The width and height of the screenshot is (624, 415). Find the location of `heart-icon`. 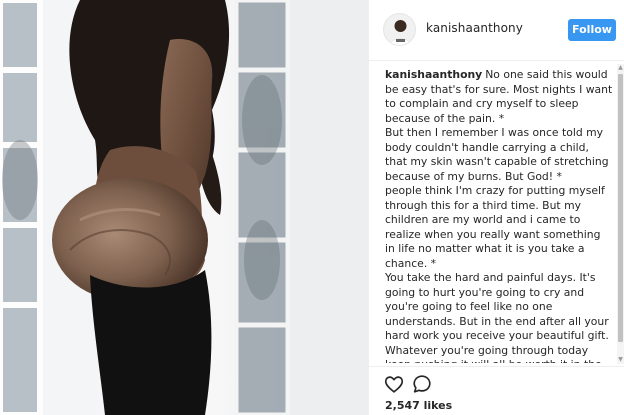

heart-icon is located at coordinates (394, 384).